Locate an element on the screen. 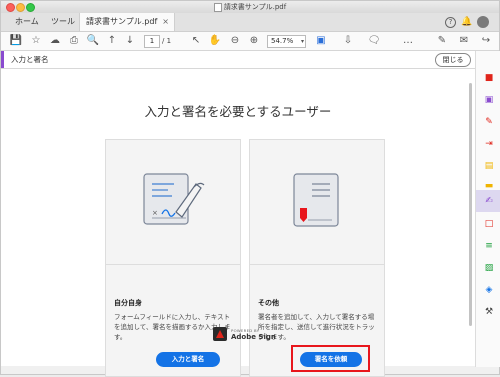 The width and height of the screenshot is (500, 377). comment-rail-icon: ▤ is located at coordinates (489, 166).